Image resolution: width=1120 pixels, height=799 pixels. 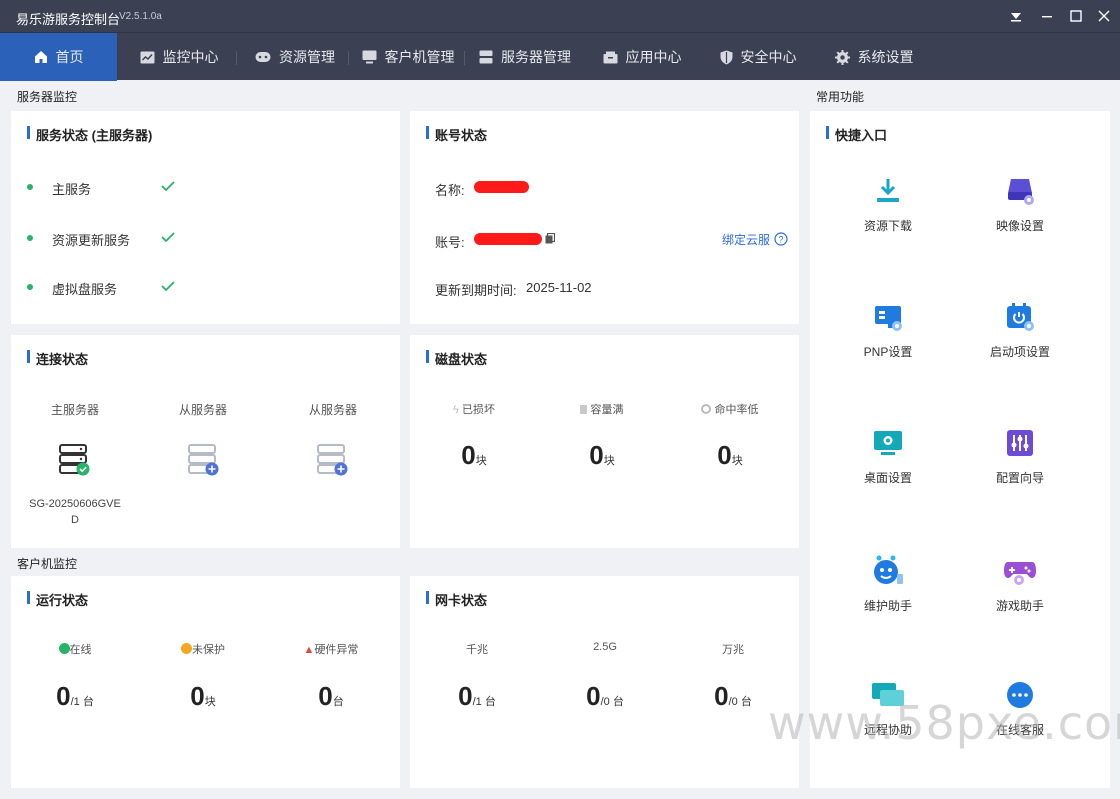 I want to click on disk-damaged-value: 0块, so click(x=474, y=455).